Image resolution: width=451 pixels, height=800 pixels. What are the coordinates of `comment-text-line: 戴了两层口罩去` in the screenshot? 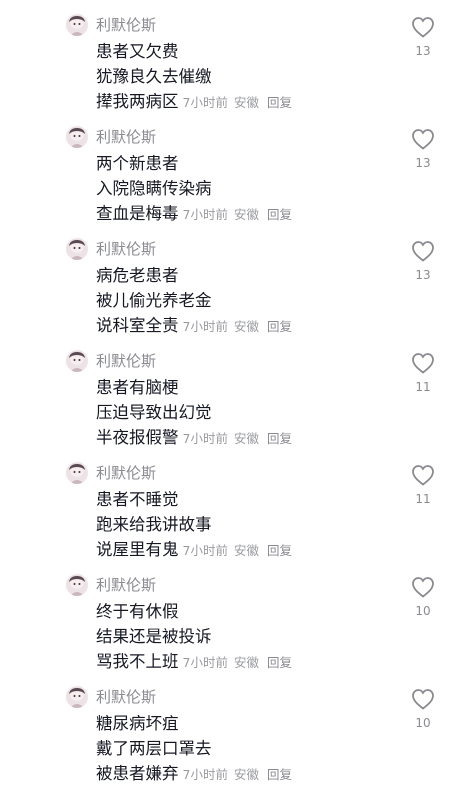 It's located at (154, 748).